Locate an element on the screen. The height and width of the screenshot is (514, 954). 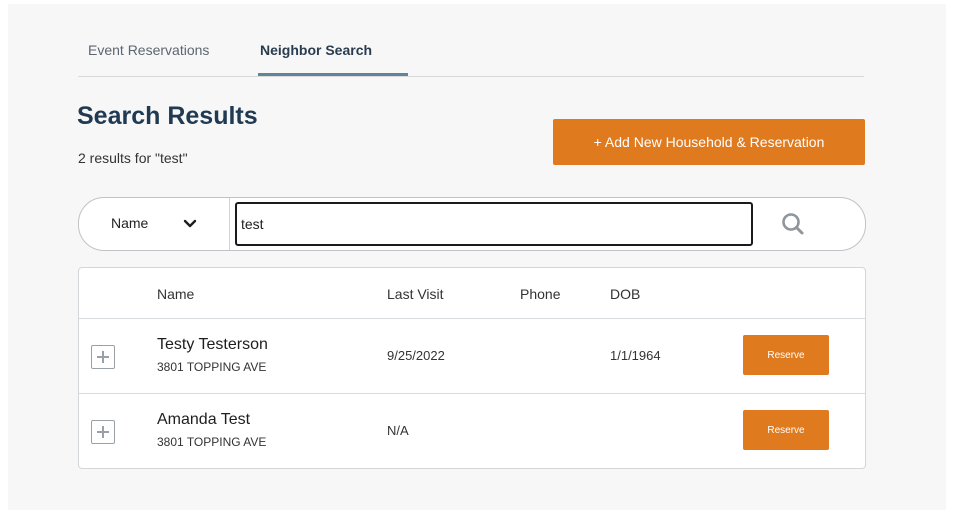
column-header-last-visit: Last Visit is located at coordinates (415, 294).